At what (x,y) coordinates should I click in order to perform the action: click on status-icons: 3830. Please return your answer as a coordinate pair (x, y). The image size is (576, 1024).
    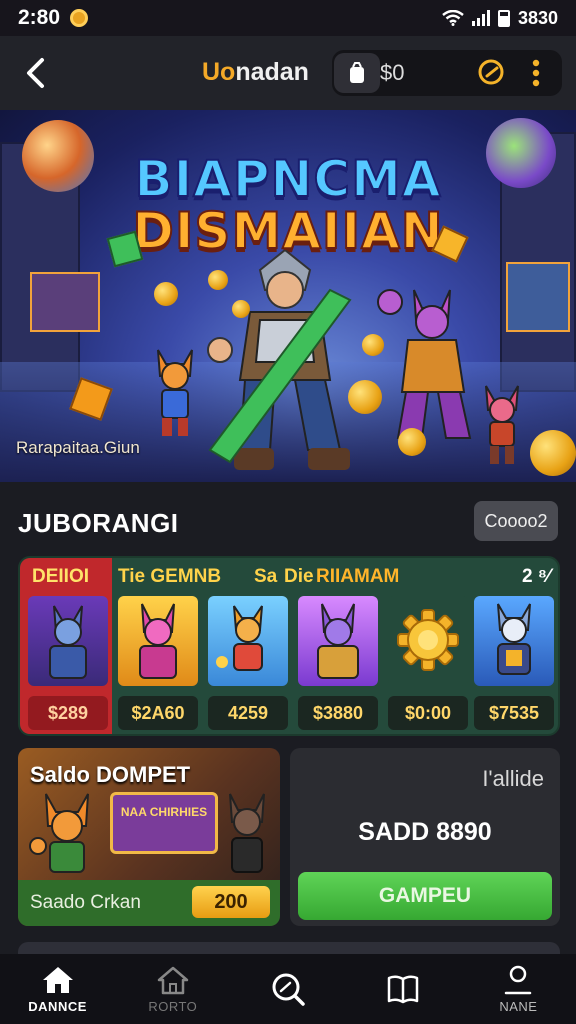
    Looking at the image, I should click on (500, 18).